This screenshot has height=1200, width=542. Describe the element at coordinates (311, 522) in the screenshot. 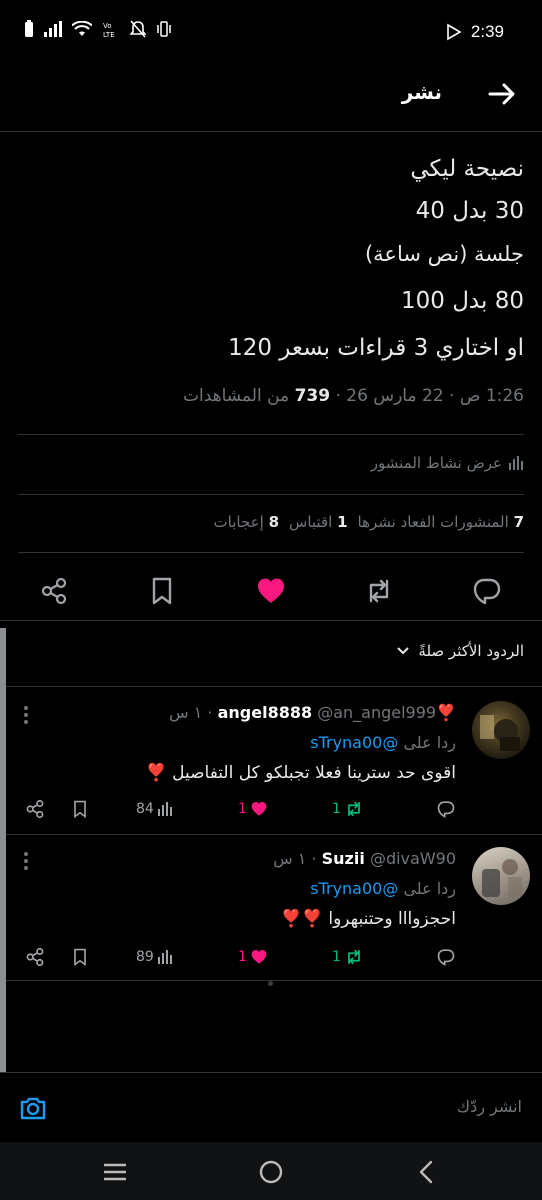

I see `quotes-label: اقتباس` at that location.